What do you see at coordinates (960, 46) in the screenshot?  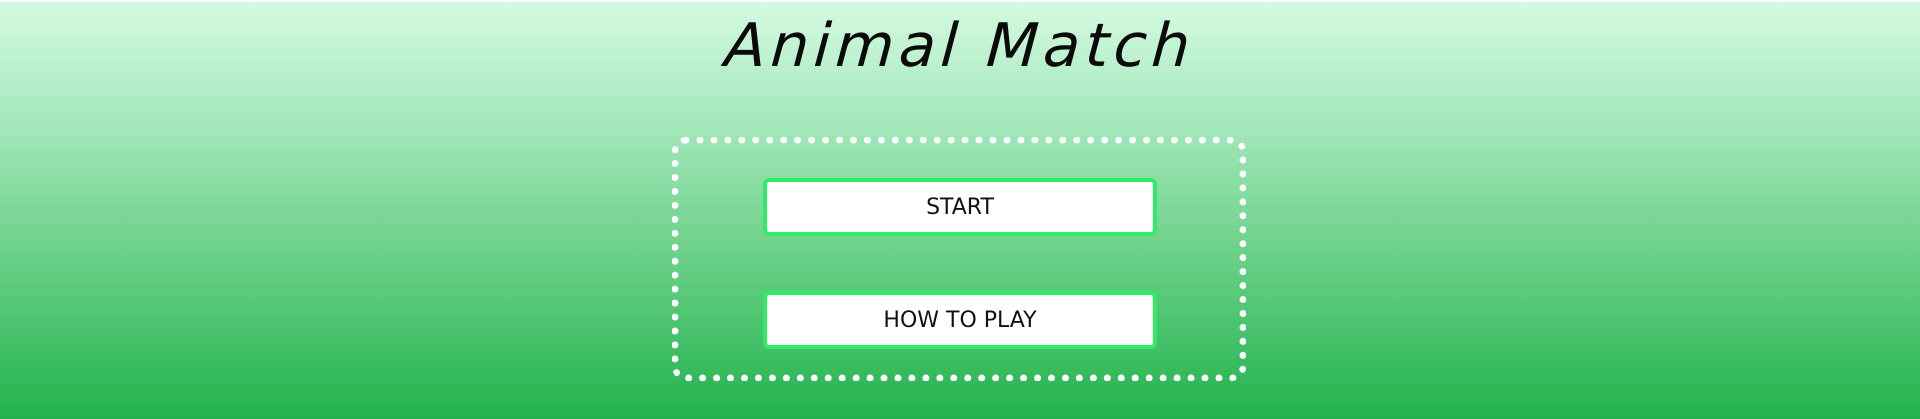 I see `game-title: Animal Match` at bounding box center [960, 46].